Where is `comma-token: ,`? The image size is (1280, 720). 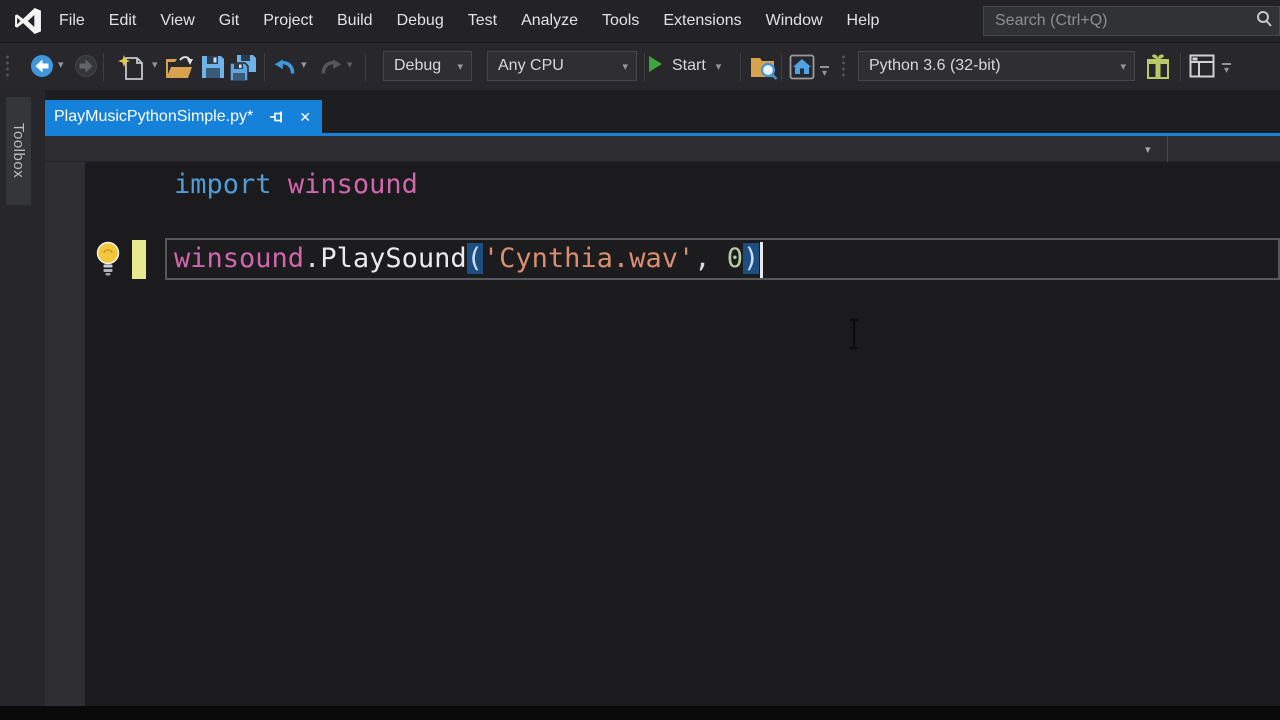 comma-token: , is located at coordinates (710, 258).